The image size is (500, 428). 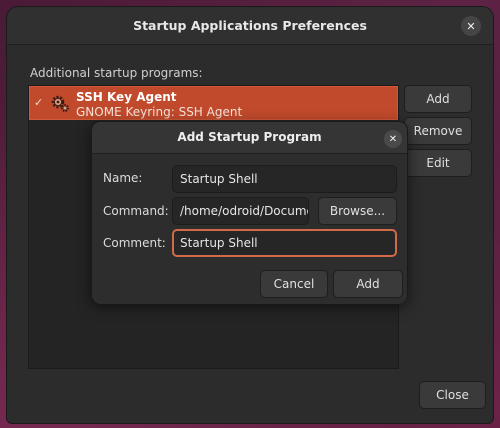 I want to click on edit-button: Edit, so click(x=438, y=163).